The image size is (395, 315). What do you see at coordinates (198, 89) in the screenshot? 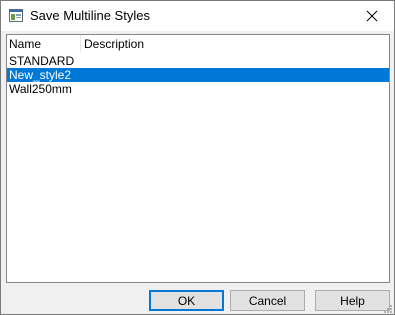
I see `list-item: Wall250mm` at bounding box center [198, 89].